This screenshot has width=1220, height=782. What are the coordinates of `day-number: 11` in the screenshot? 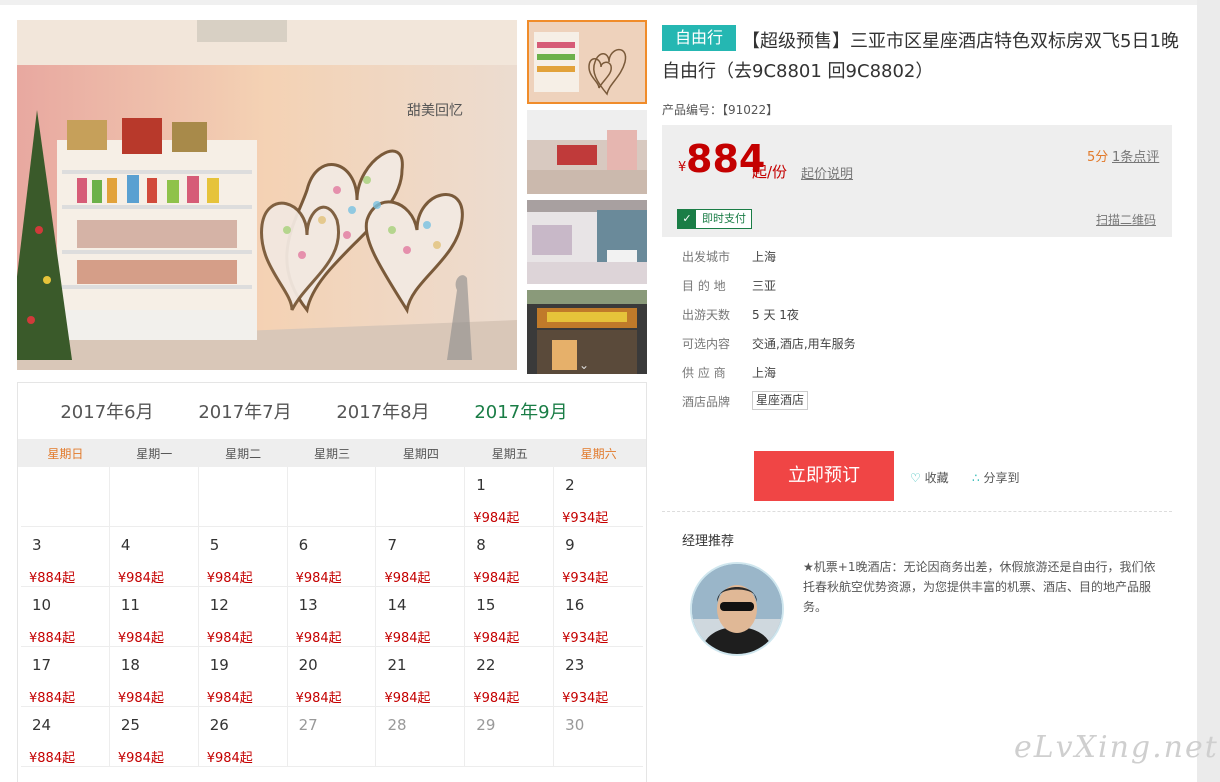 It's located at (130, 605).